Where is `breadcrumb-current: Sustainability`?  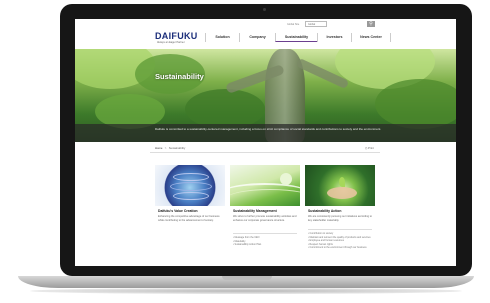
breadcrumb-current: Sustainability is located at coordinates (177, 148).